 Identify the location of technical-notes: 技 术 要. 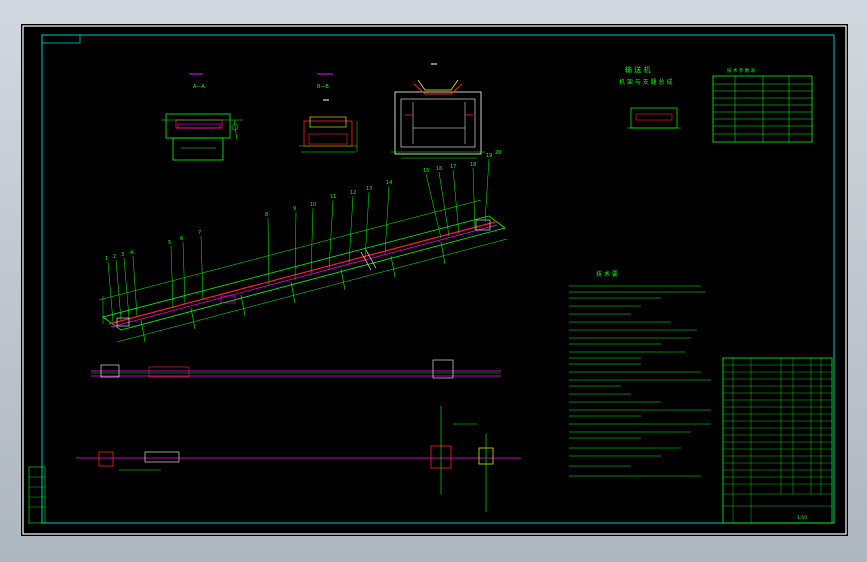
(640, 373).